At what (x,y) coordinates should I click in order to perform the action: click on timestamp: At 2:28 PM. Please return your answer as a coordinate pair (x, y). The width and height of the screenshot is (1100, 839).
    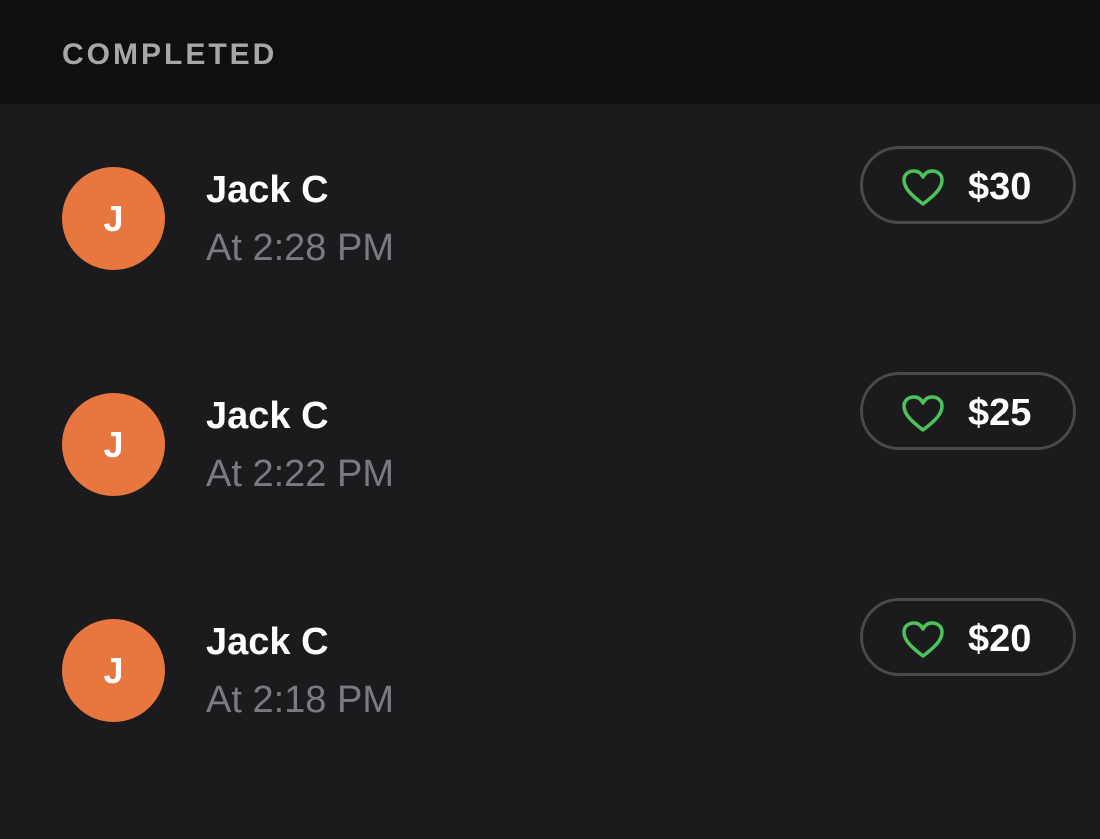
    Looking at the image, I should click on (300, 248).